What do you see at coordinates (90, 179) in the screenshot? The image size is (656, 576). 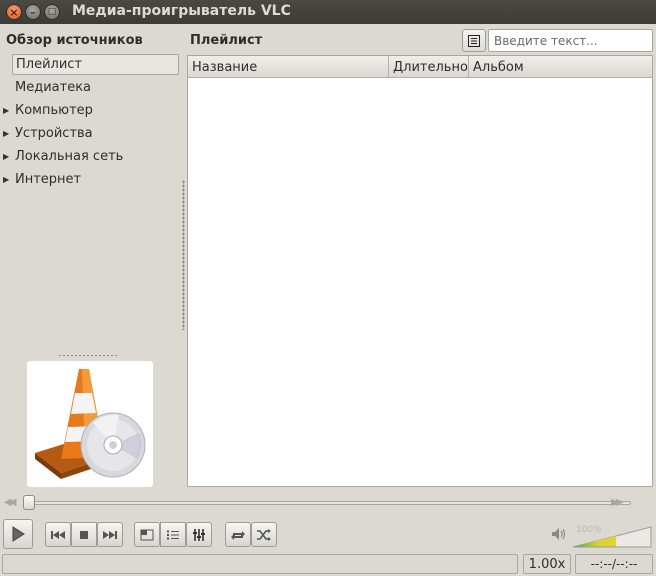 I see `sidebar-item-internet: ▶ Интернет` at bounding box center [90, 179].